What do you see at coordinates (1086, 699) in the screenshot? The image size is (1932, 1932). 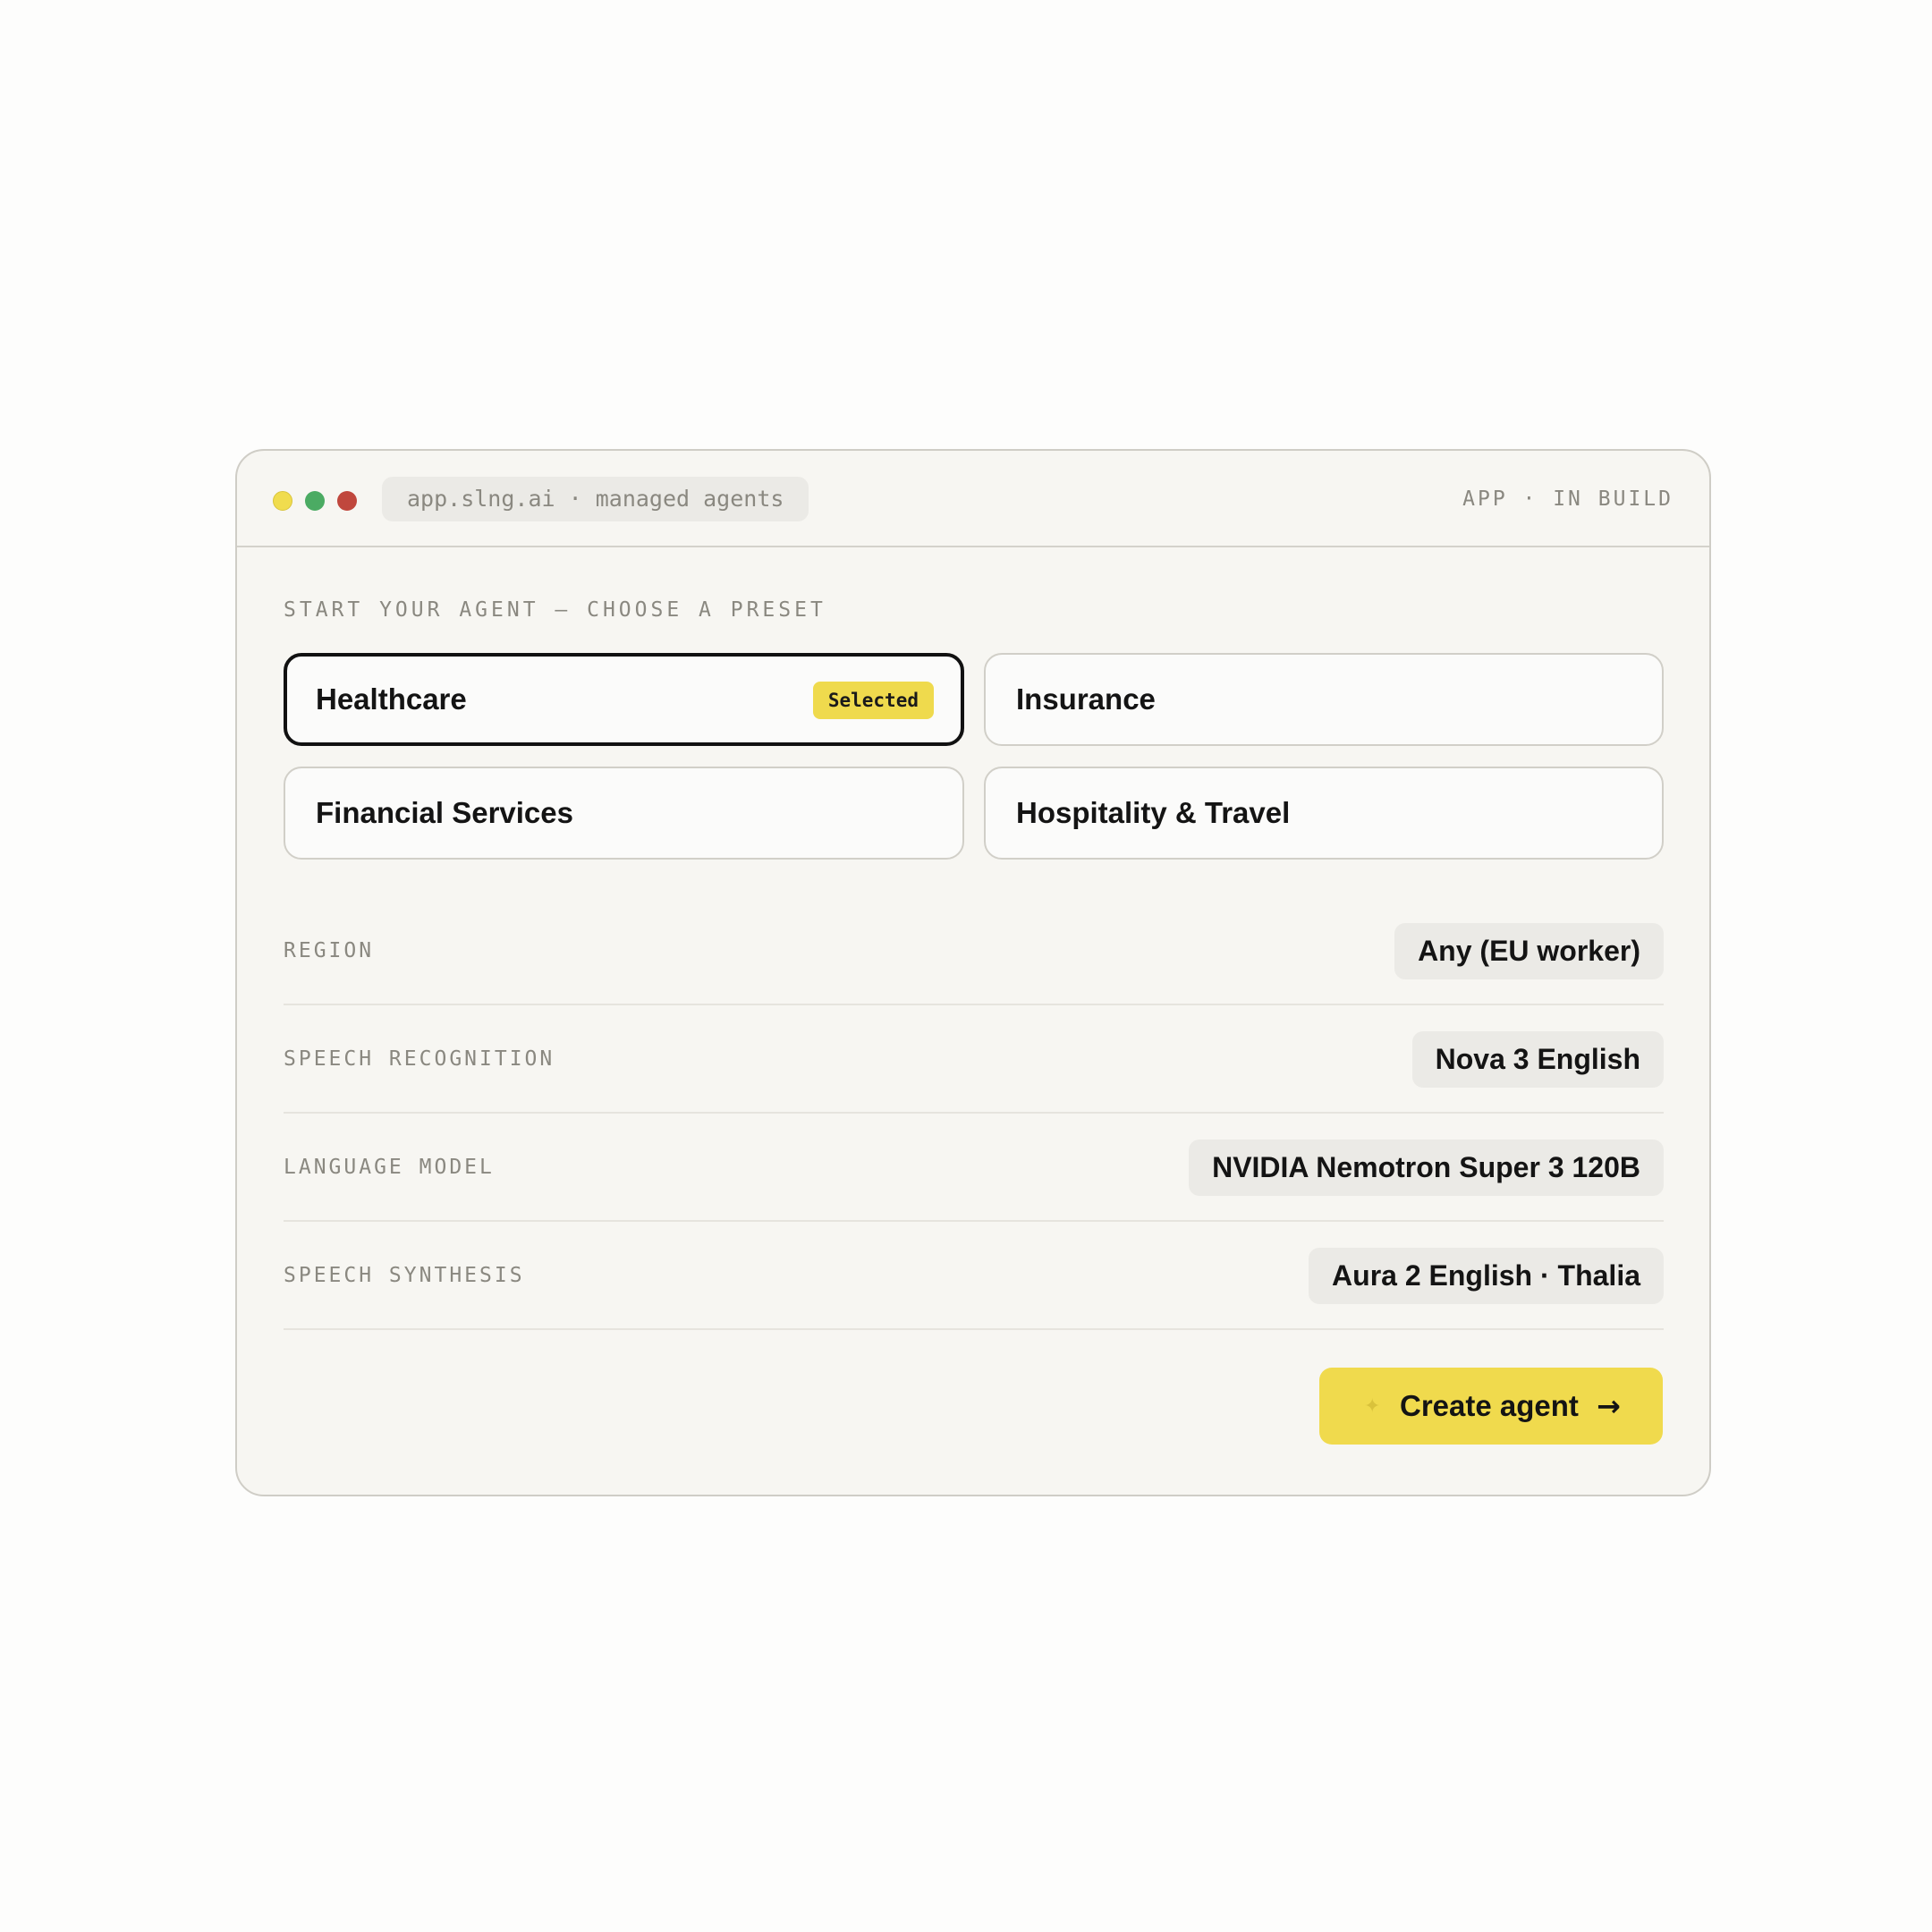 I see `preset-name: Insurance` at bounding box center [1086, 699].